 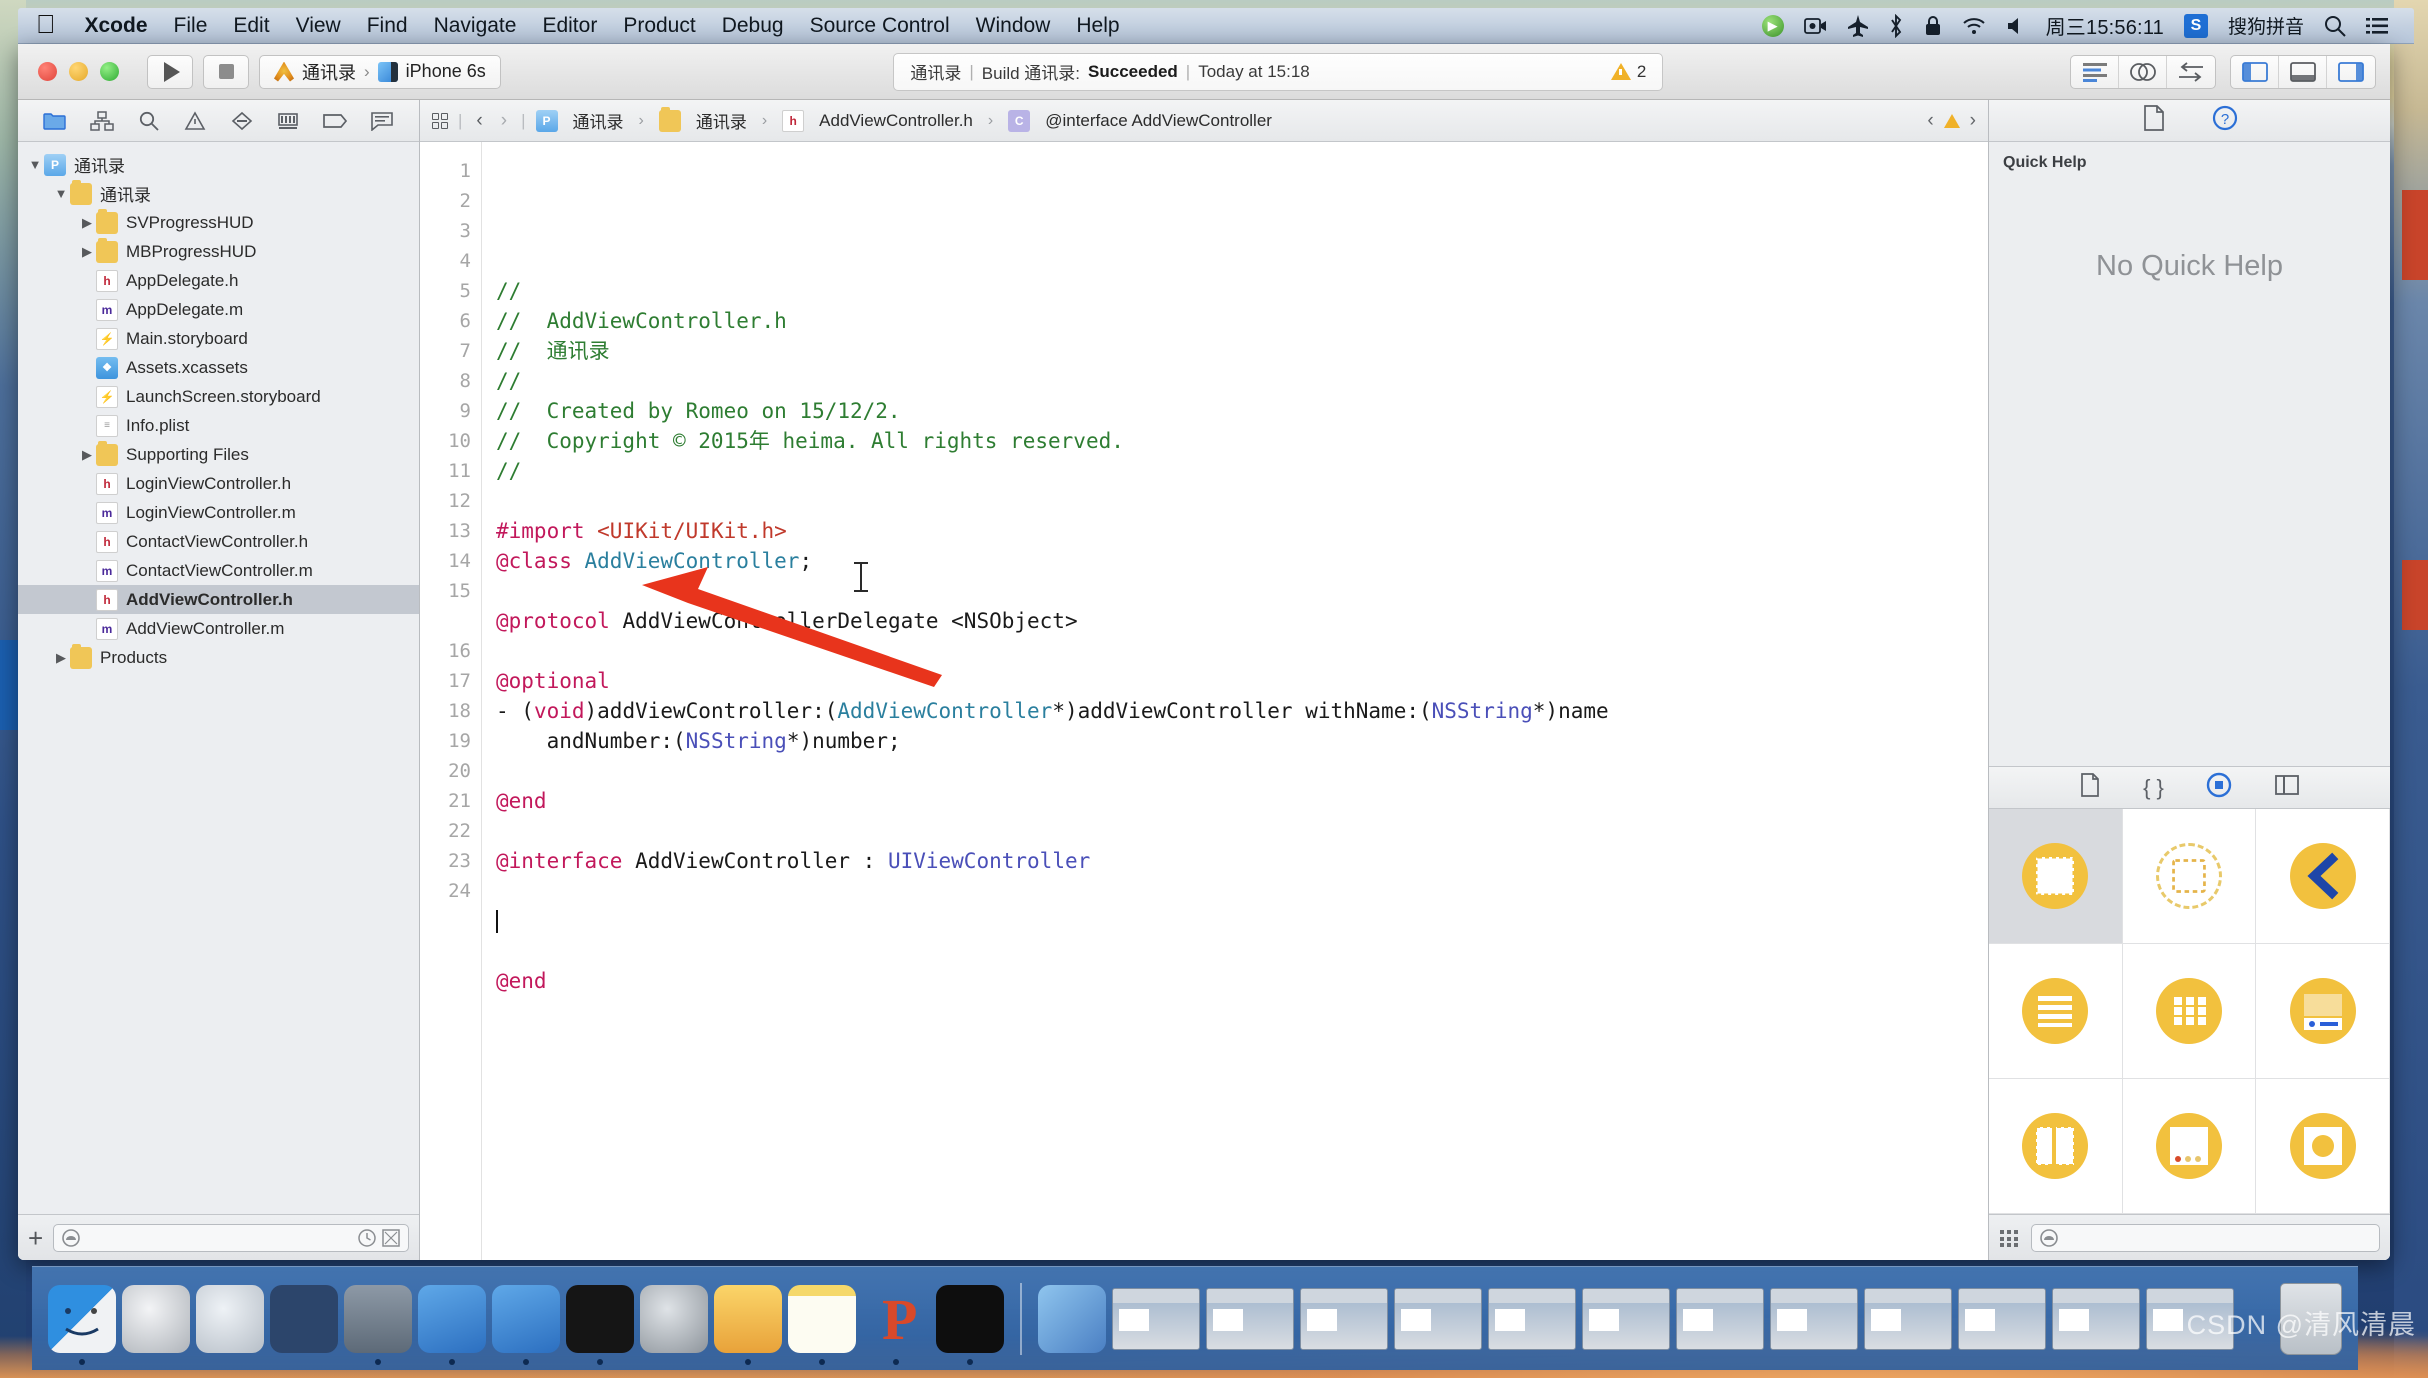 What do you see at coordinates (218, 454) in the screenshot?
I see `file-tree-row: ▶ Supporting Files` at bounding box center [218, 454].